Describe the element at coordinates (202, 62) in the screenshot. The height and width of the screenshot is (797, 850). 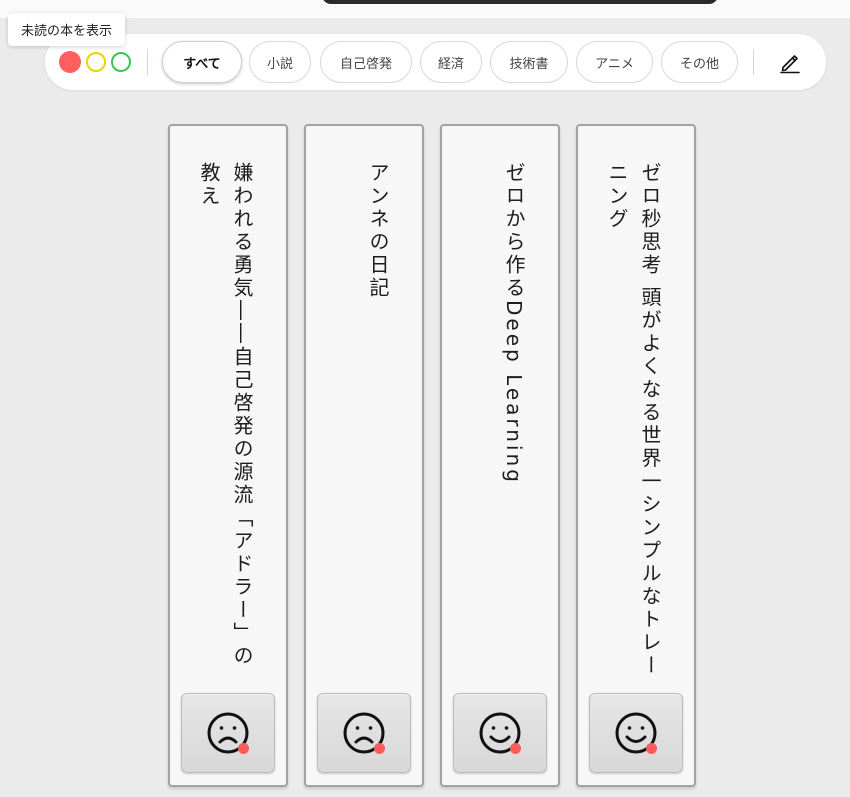
I see `tab-all: すべて` at that location.